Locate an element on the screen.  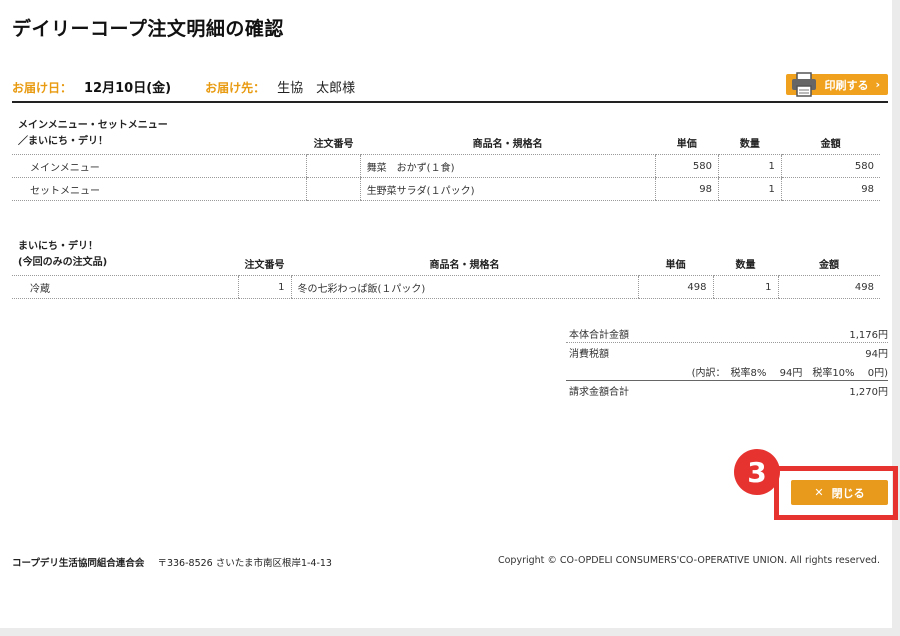
tax-breakdown-row: (内訳： 税率8% 94円 税率10% 0円) is located at coordinates (727, 371).